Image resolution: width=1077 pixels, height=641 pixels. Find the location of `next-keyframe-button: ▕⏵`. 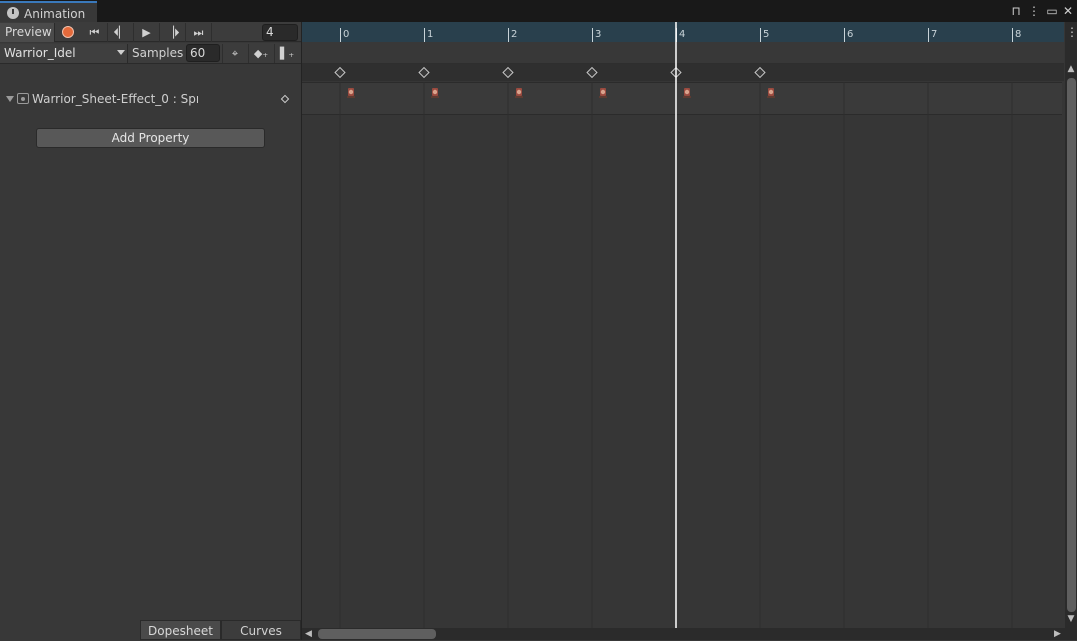

next-keyframe-button: ▕⏵ is located at coordinates (173, 32).